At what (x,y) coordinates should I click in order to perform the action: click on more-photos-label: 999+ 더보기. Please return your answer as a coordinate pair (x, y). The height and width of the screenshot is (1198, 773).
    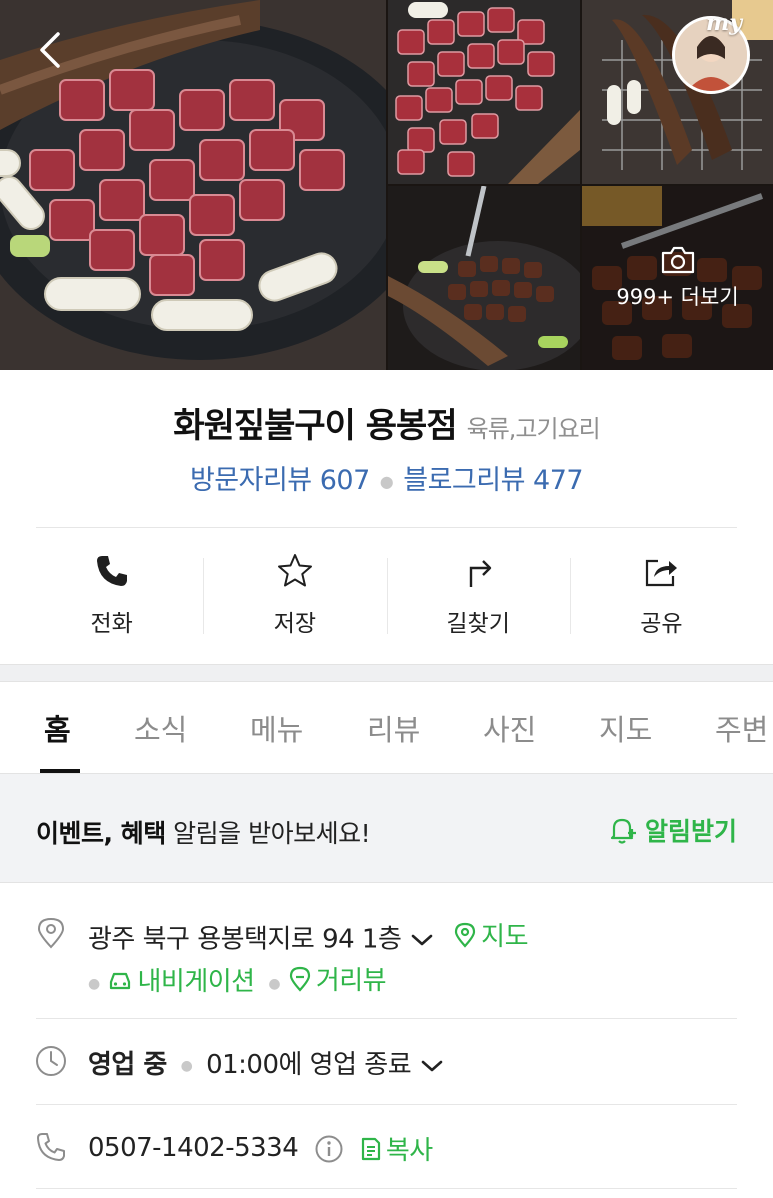
    Looking at the image, I should click on (677, 297).